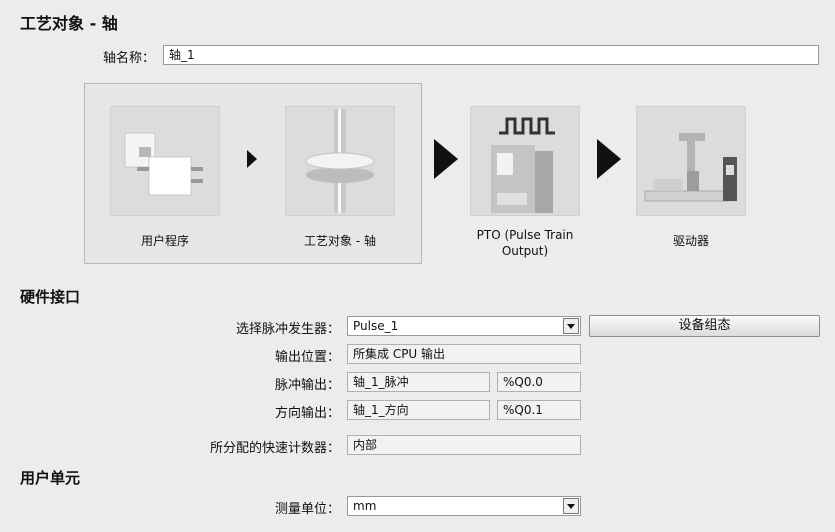  Describe the element at coordinates (164, 241) in the screenshot. I see `user-program-caption: 用户程序` at that location.